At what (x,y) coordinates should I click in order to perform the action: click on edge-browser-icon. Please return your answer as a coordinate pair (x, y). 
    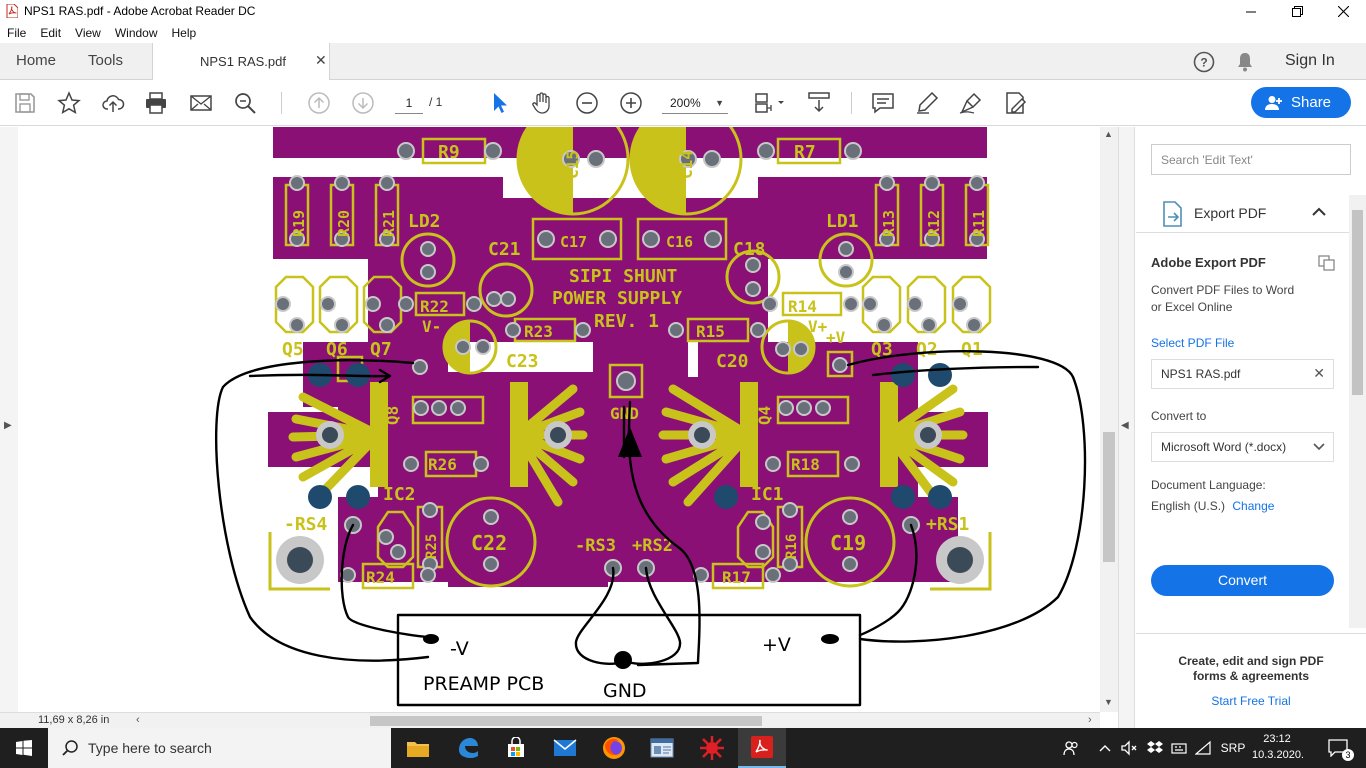
    Looking at the image, I should click on (468, 748).